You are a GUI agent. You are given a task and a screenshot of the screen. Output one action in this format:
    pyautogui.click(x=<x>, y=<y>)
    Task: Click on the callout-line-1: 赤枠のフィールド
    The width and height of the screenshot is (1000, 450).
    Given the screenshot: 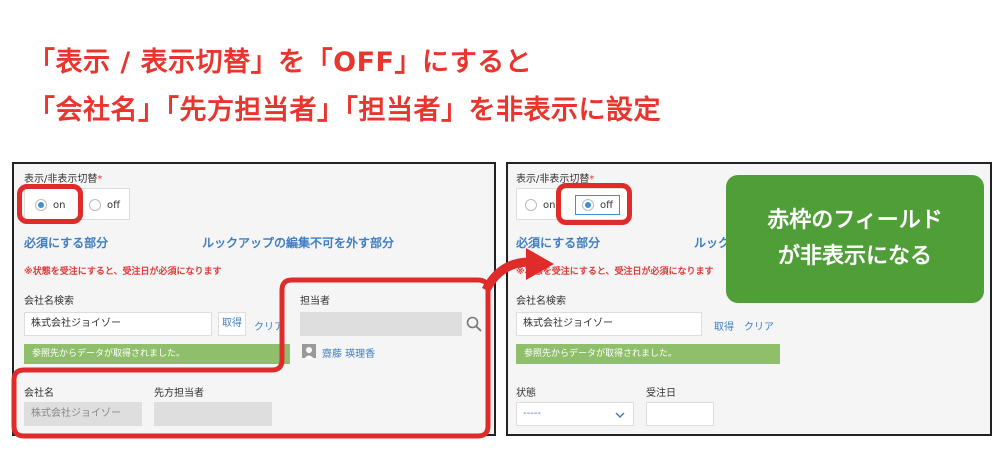 What is the action you would take?
    pyautogui.click(x=855, y=220)
    